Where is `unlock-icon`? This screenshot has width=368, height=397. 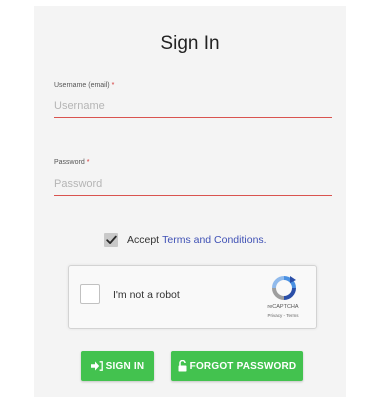
unlock-icon is located at coordinates (182, 366).